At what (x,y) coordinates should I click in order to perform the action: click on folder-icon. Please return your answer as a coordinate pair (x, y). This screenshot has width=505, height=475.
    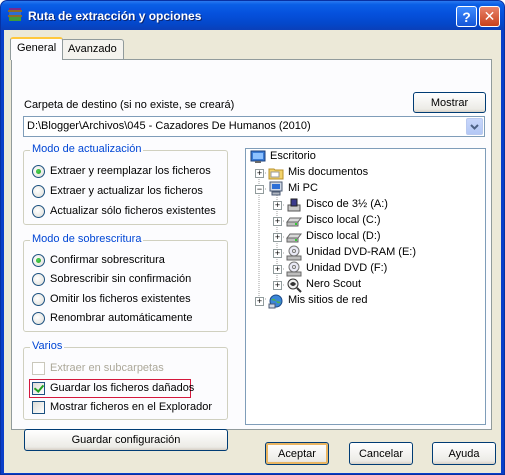
    Looking at the image, I should click on (276, 174).